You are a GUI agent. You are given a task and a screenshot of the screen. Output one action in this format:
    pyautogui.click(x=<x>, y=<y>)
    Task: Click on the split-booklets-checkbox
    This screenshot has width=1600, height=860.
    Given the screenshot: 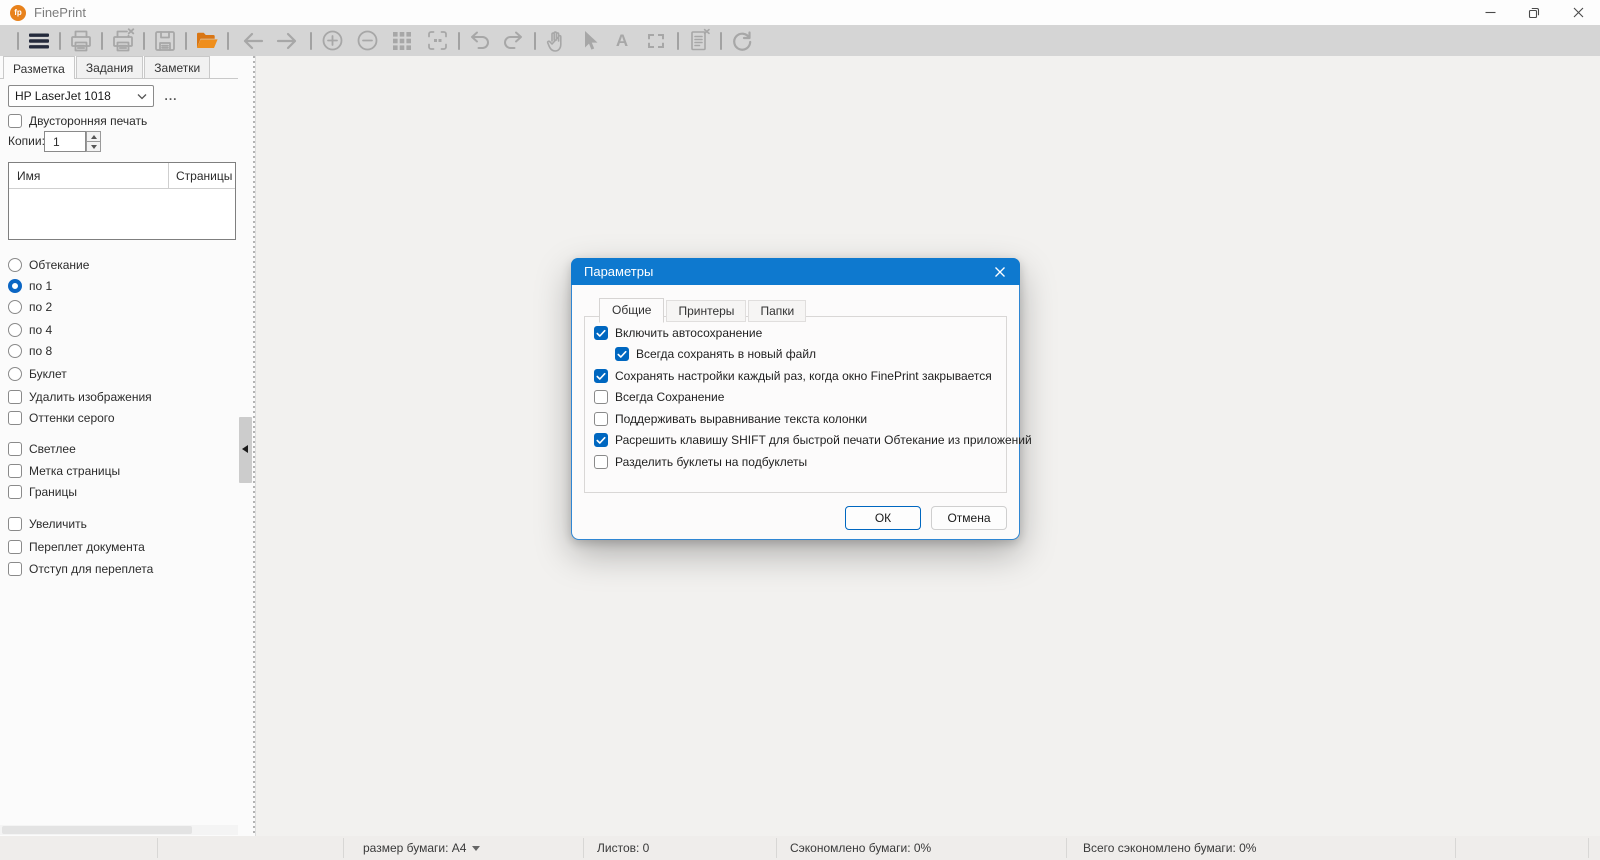 What is the action you would take?
    pyautogui.click(x=601, y=462)
    